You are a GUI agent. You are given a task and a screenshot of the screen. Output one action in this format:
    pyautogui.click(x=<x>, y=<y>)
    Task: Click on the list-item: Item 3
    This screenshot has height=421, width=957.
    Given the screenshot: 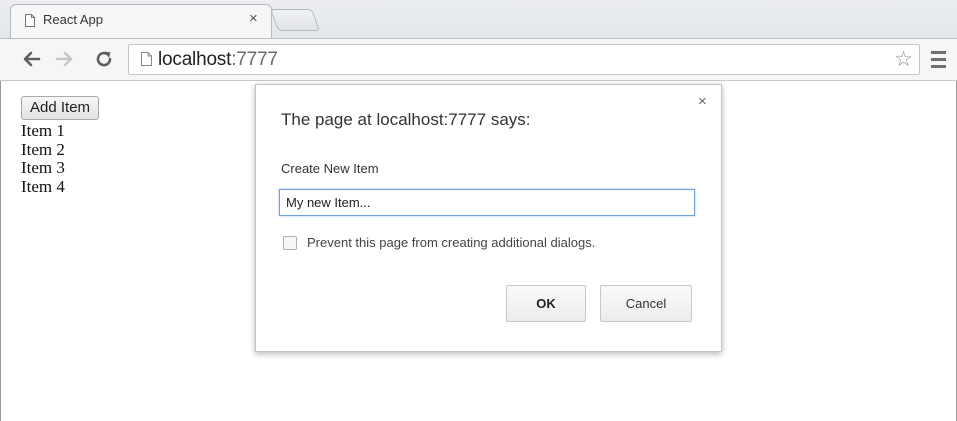 What is the action you would take?
    pyautogui.click(x=43, y=167)
    